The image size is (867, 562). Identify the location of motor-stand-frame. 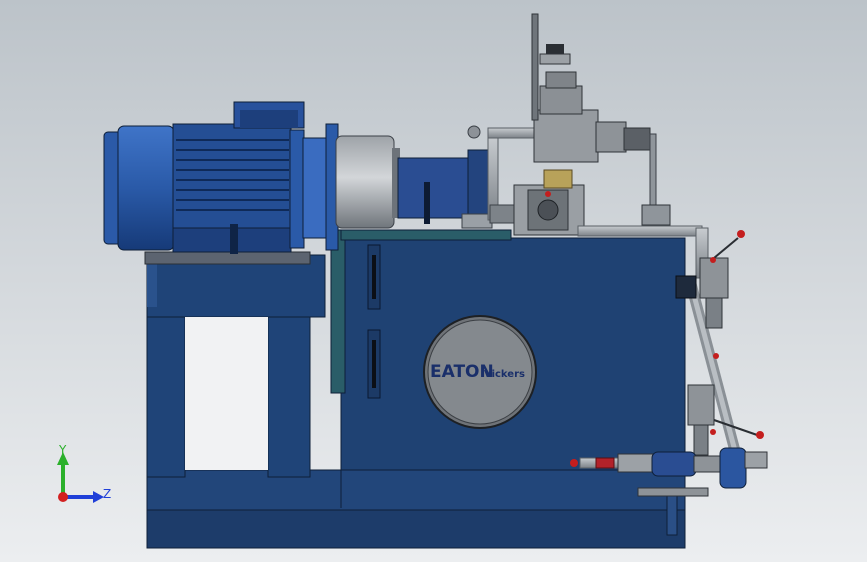
(235, 364).